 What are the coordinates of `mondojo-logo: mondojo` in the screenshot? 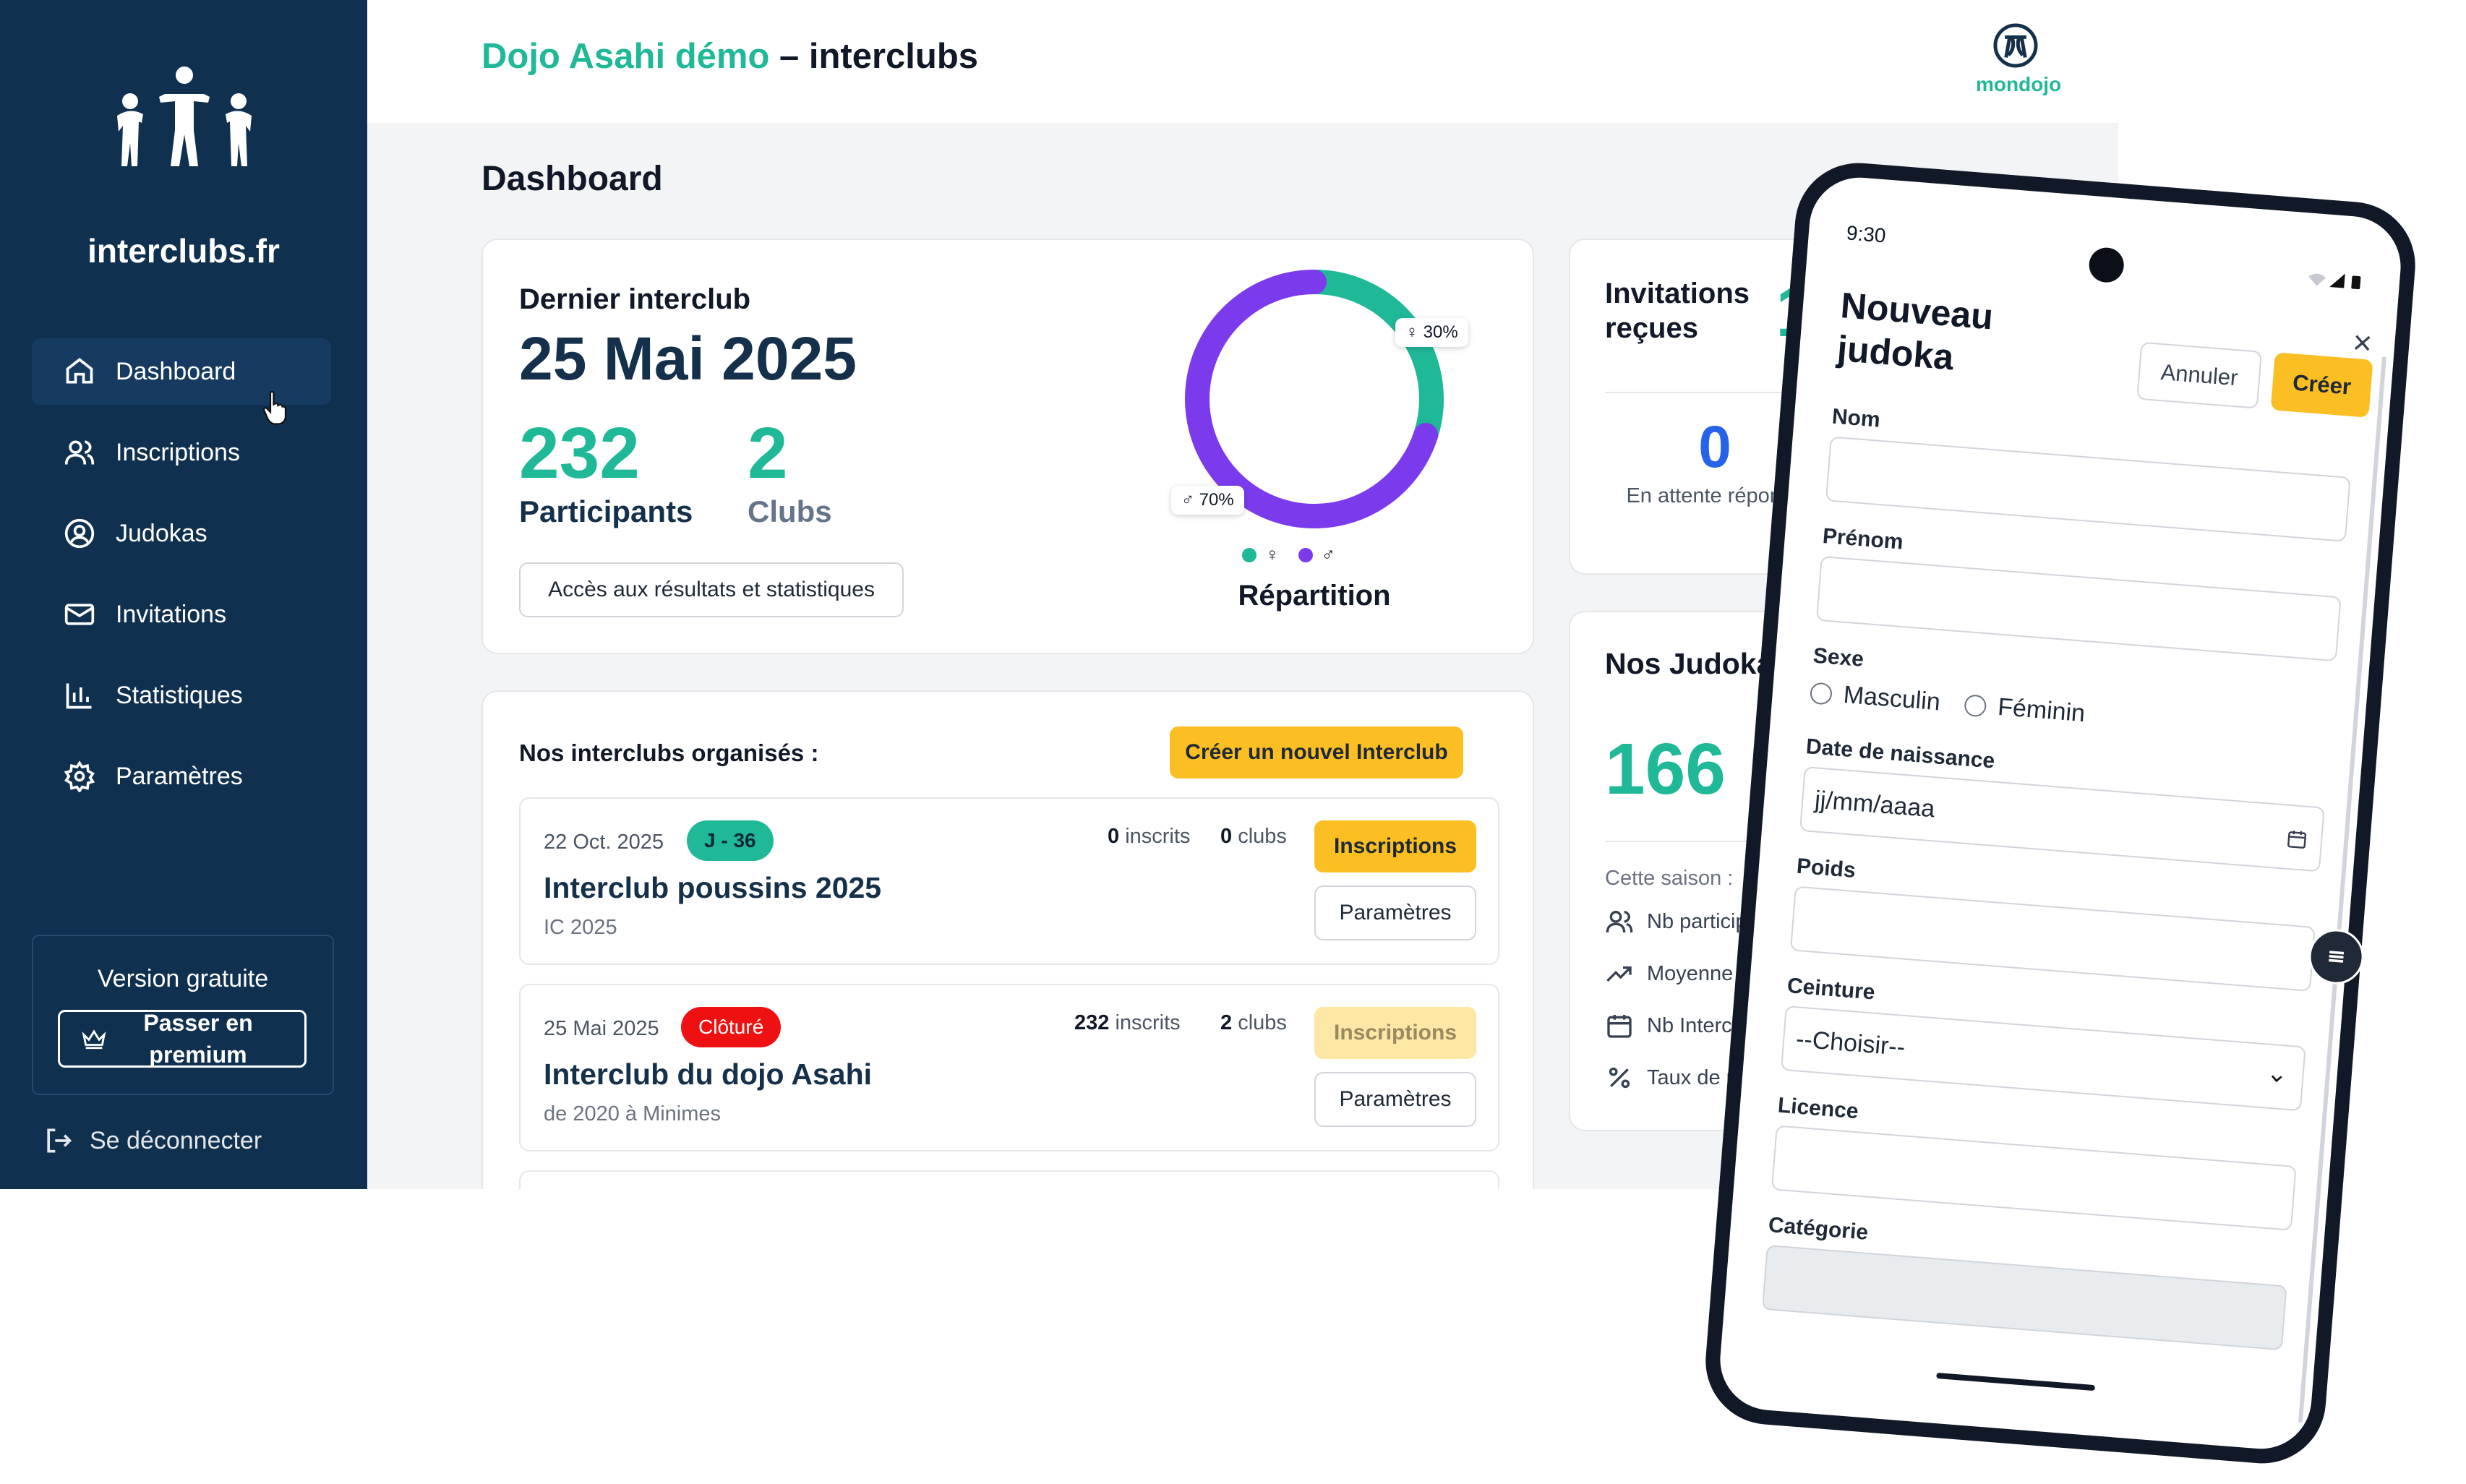 It's located at (2019, 59).